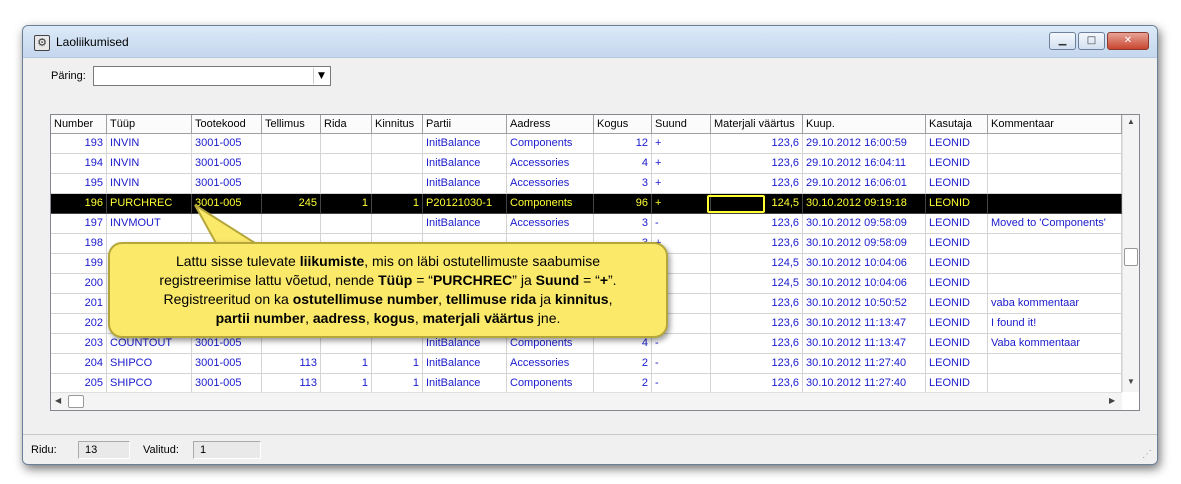 The height and width of the screenshot is (484, 1181). Describe the element at coordinates (104, 450) in the screenshot. I see `rows-count-value: 13` at that location.